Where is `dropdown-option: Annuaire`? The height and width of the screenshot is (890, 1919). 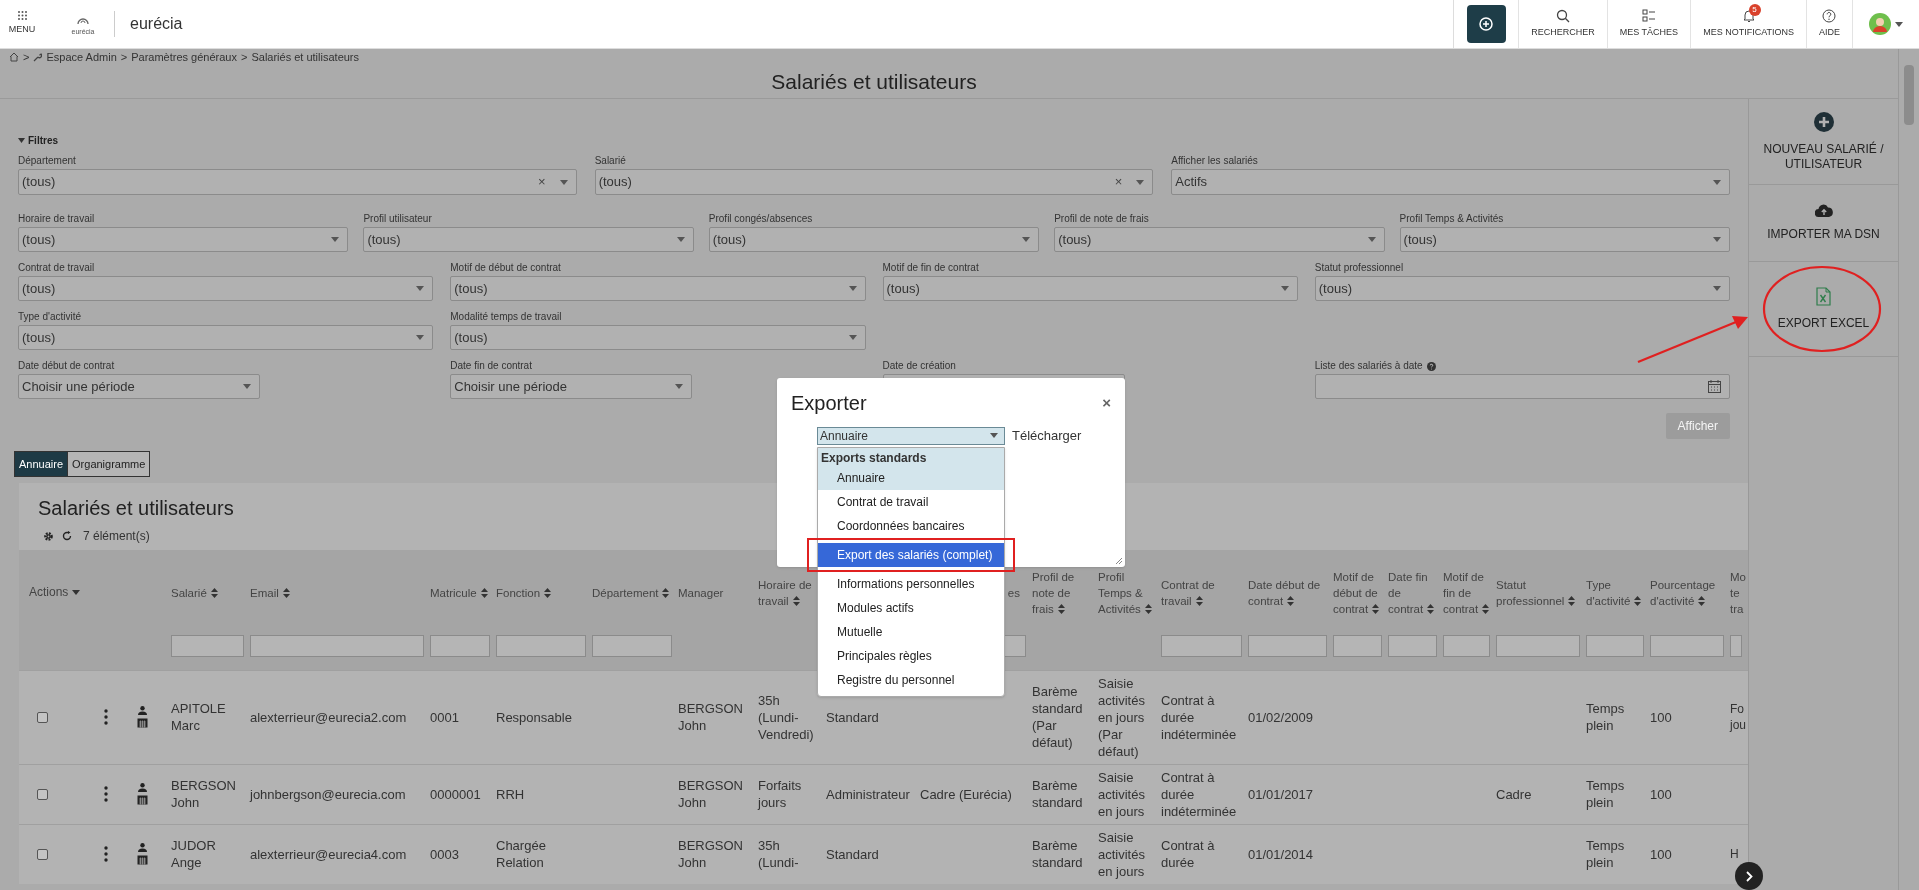
dropdown-option: Annuaire is located at coordinates (911, 478).